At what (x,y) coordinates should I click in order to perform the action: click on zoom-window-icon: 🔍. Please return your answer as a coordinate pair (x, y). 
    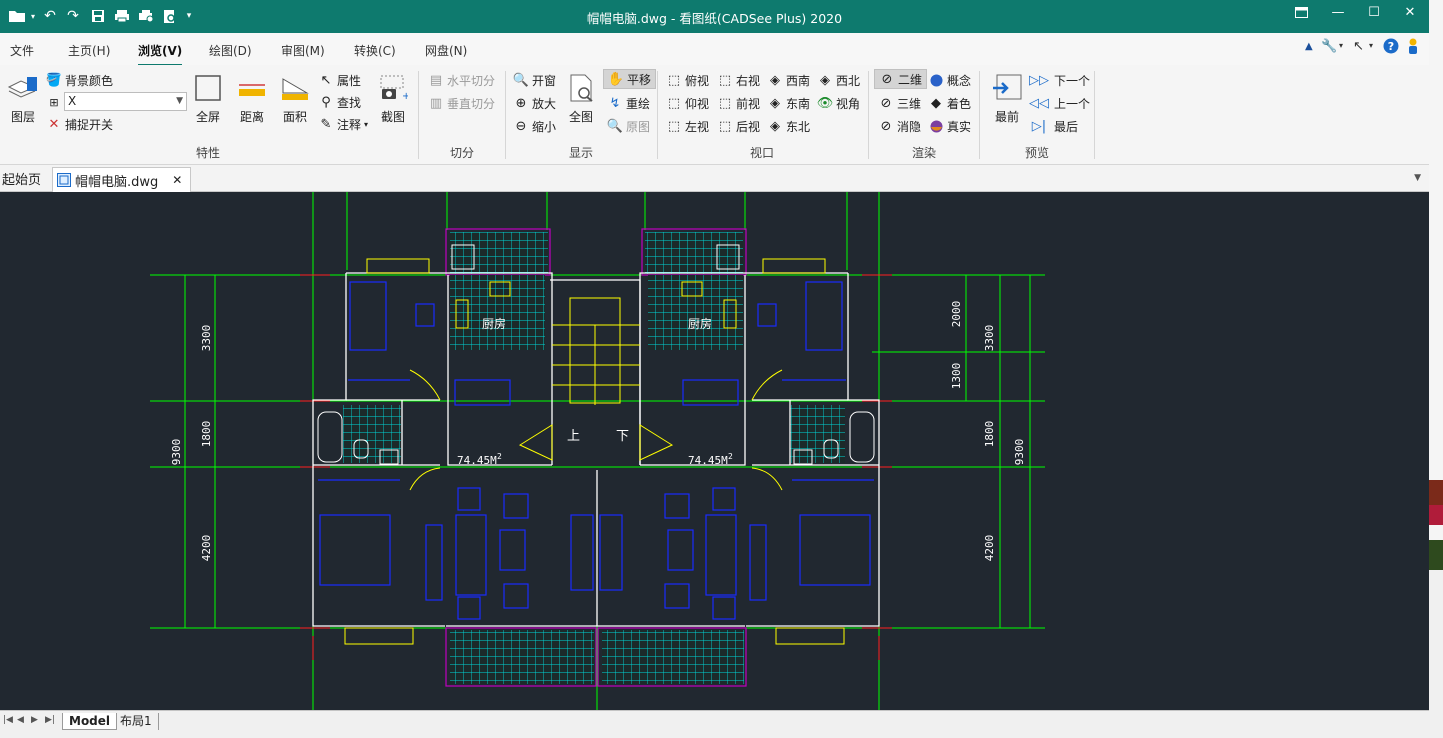
    Looking at the image, I should click on (521, 80).